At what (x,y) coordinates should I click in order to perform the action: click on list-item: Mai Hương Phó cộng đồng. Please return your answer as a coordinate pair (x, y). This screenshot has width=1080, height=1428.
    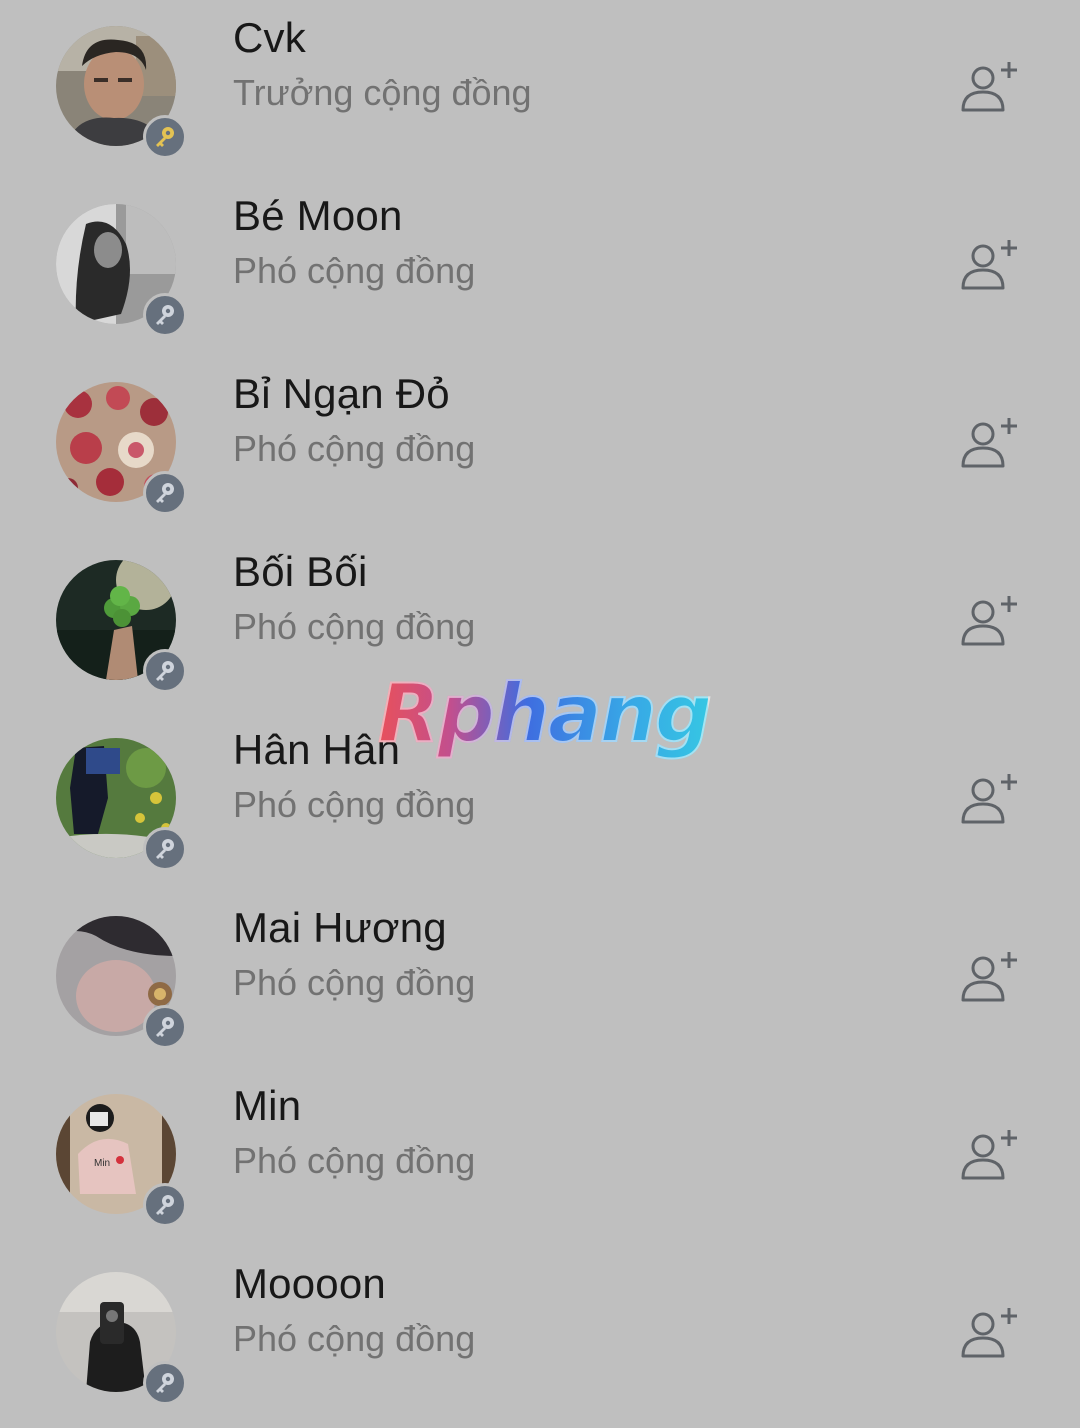
    Looking at the image, I should click on (540, 979).